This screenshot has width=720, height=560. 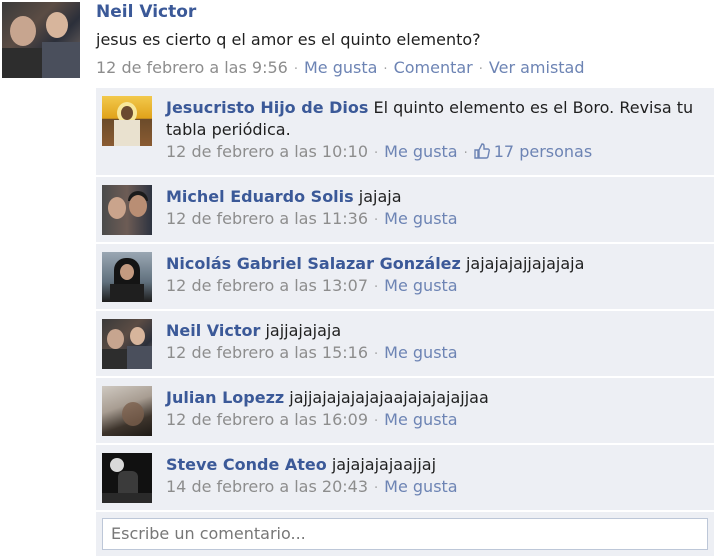 I want to click on thumbs-up-icon, so click(x=482, y=151).